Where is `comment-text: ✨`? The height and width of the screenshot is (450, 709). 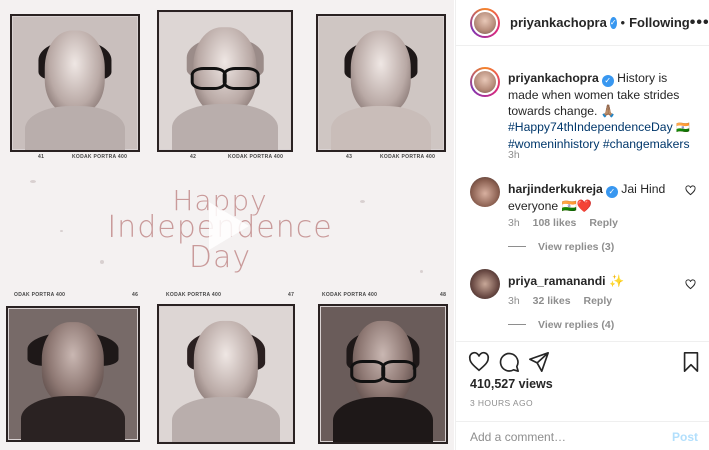 comment-text: ✨ is located at coordinates (616, 281).